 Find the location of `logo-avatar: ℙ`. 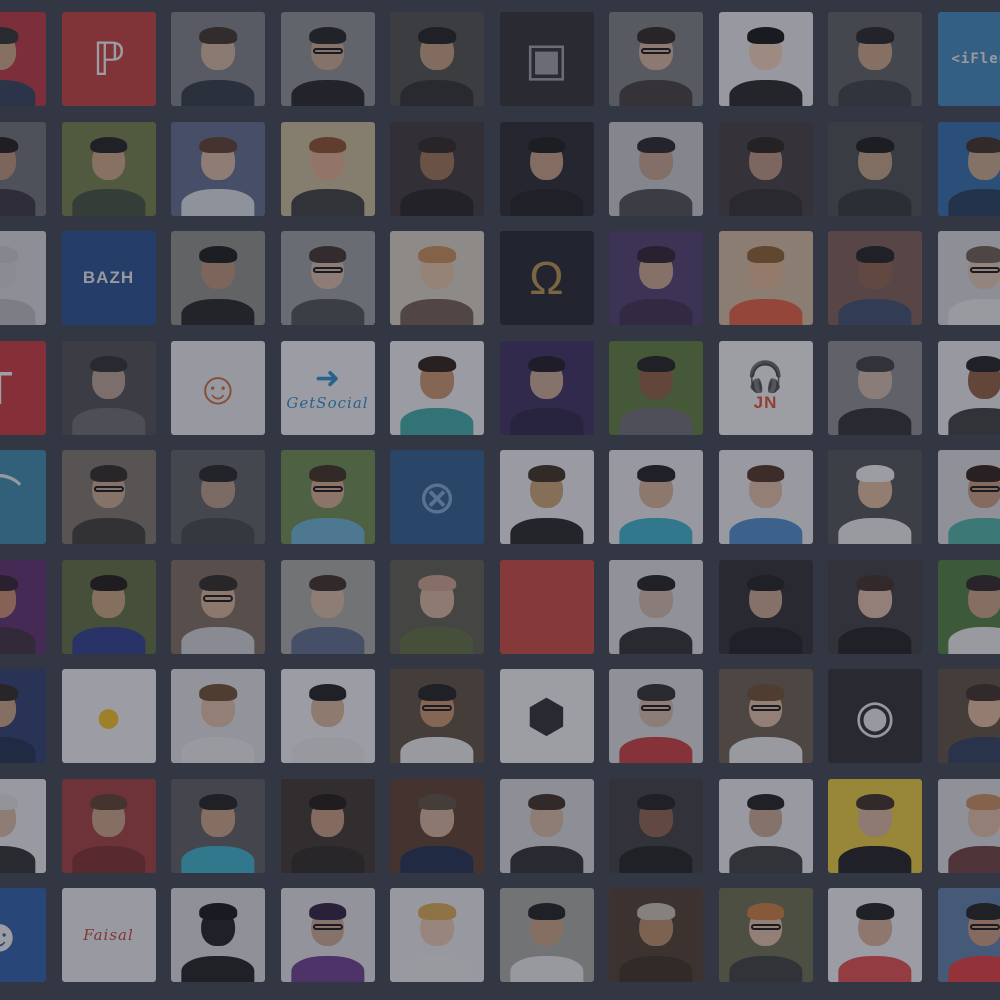

logo-avatar: ℙ is located at coordinates (108, 59).